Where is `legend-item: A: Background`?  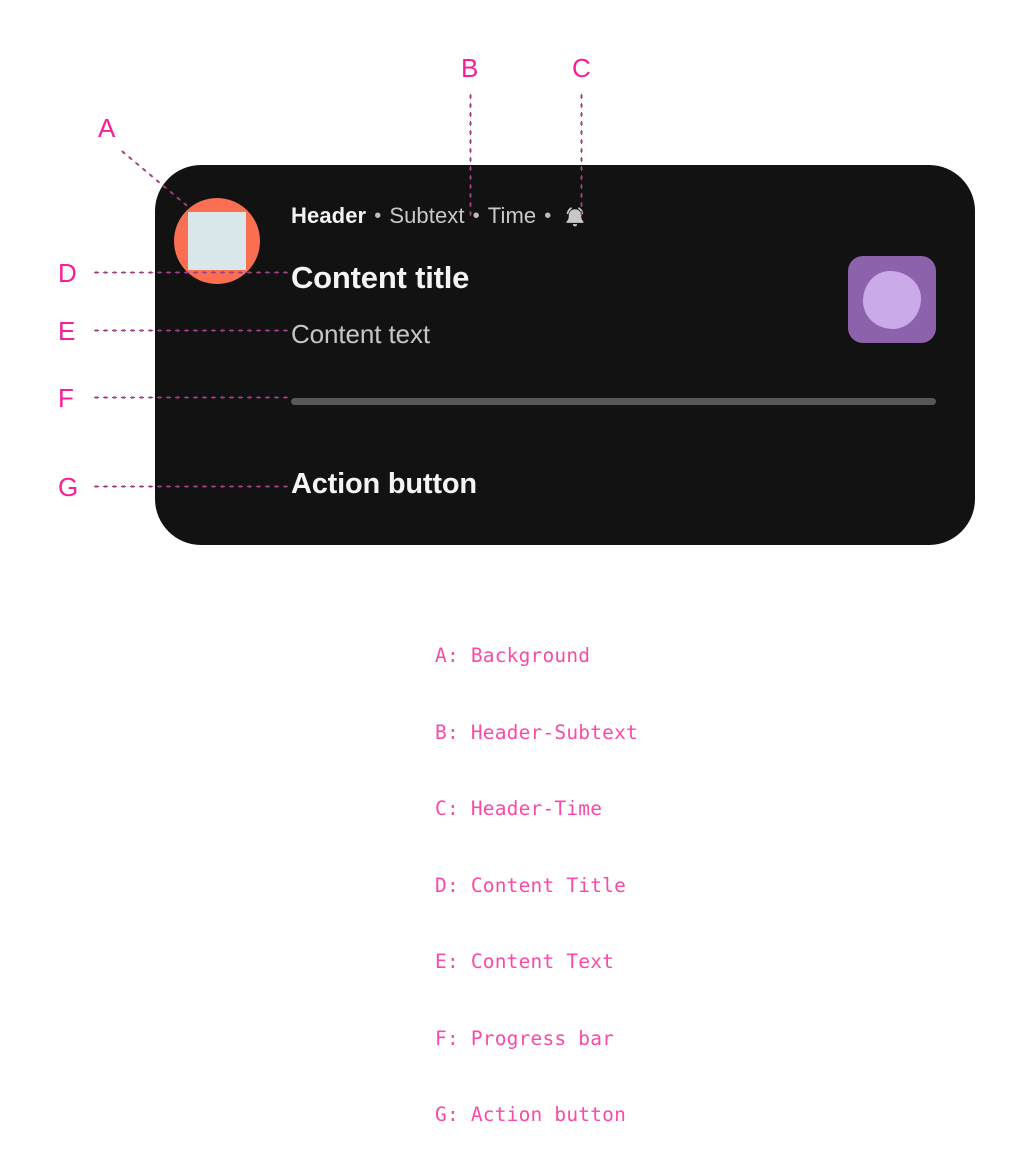
legend-item: A: Background is located at coordinates (513, 655).